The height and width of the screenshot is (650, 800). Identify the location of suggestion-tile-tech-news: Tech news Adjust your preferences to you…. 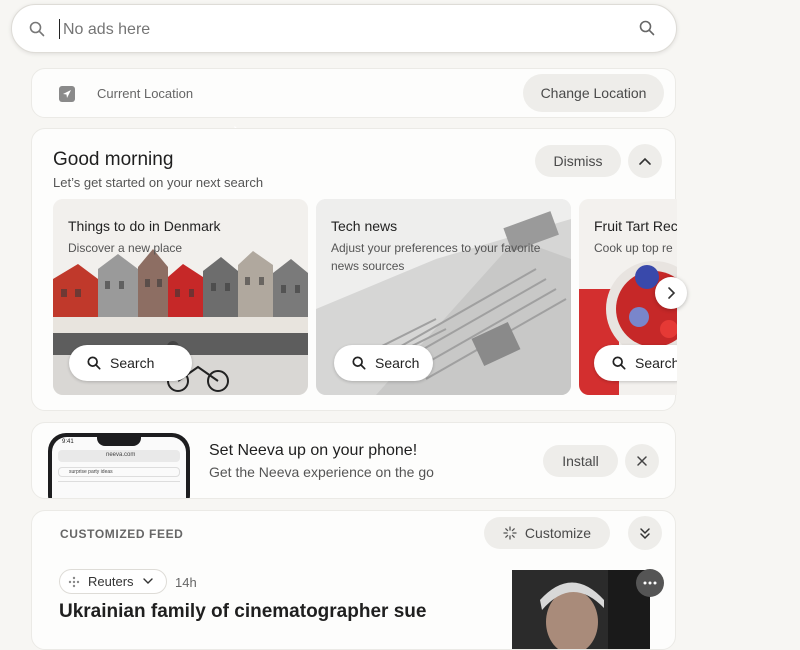
(443, 297).